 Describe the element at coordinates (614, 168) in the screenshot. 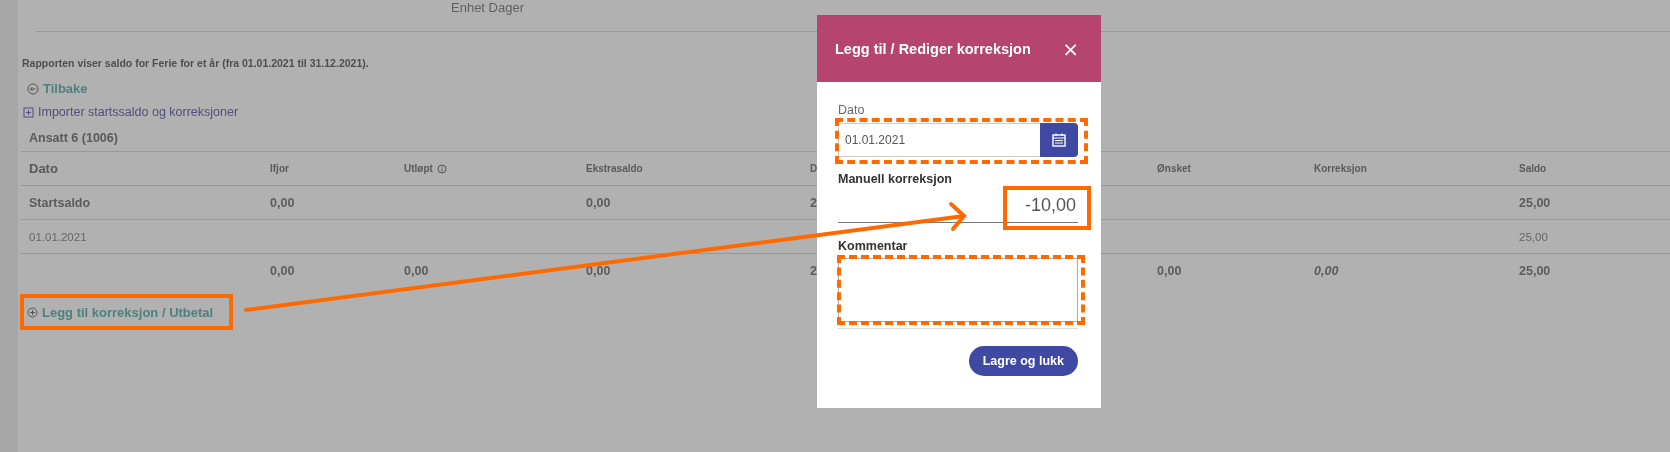

I see `column-header: Ekstrasaldo` at that location.